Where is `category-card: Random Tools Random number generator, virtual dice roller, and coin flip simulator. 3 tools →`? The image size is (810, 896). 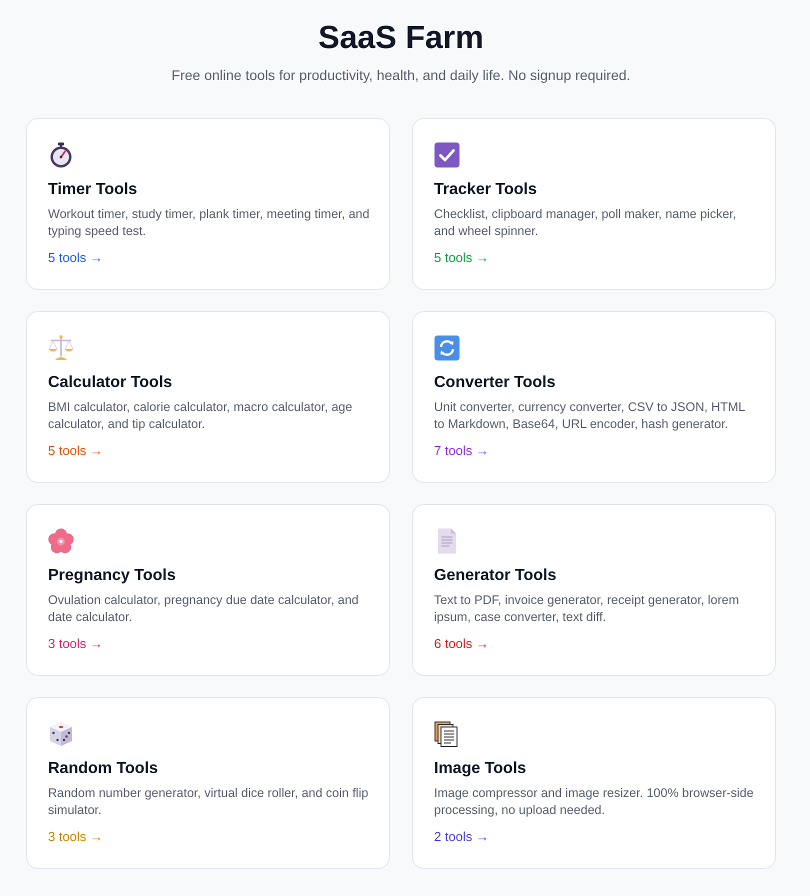 category-card: Random Tools Random number generator, virtual dice roller, and coin flip simulator. 3 tools → is located at coordinates (208, 783).